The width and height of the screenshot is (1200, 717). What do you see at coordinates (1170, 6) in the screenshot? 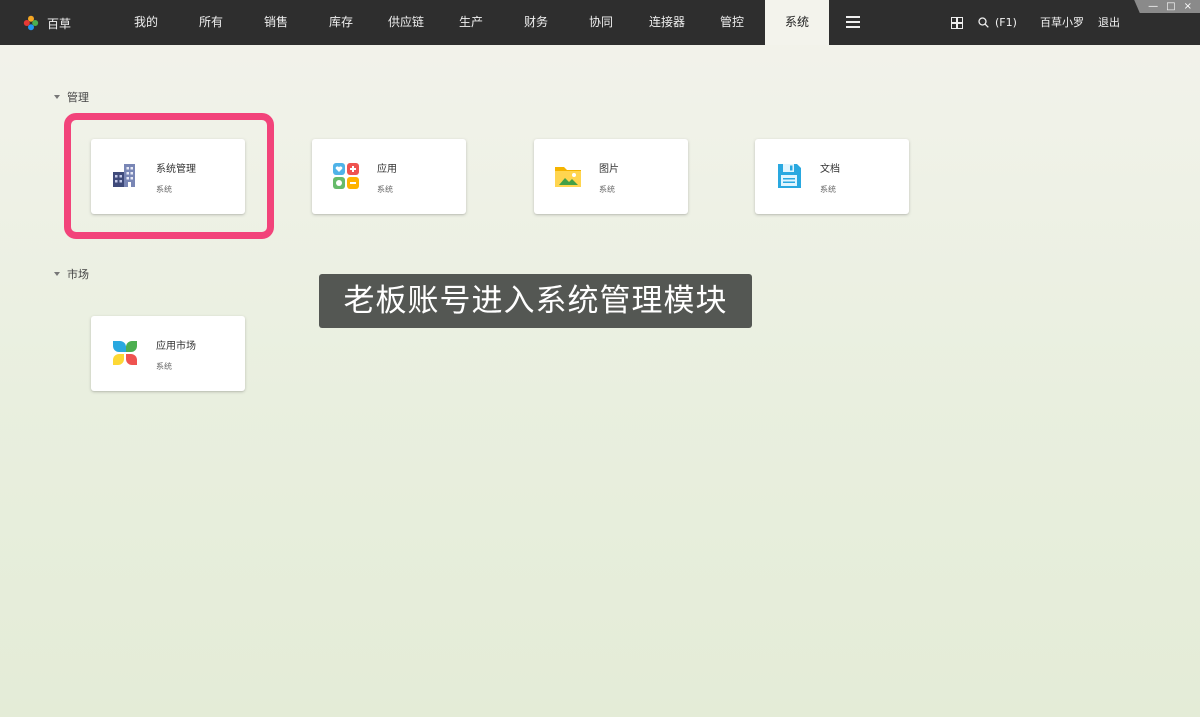
I see `maximize-button: □` at bounding box center [1170, 6].